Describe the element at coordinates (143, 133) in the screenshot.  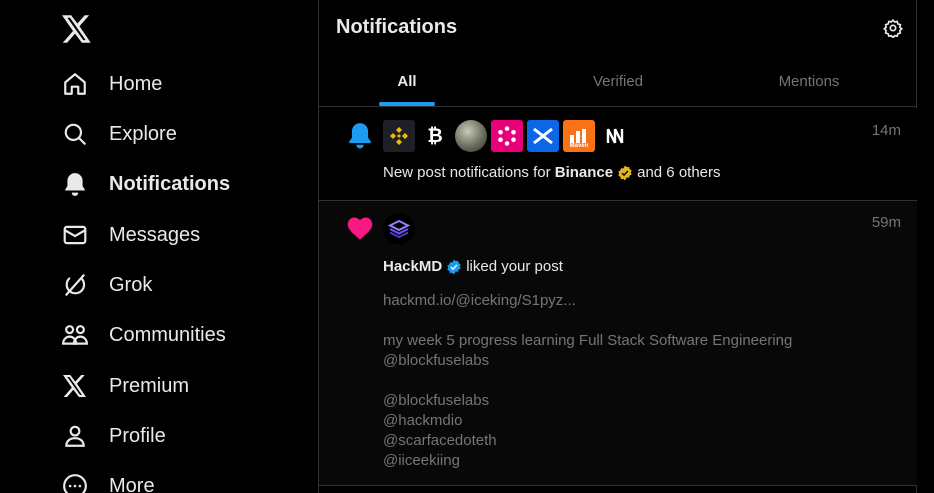
I see `sidebar-item-label: Explore` at that location.